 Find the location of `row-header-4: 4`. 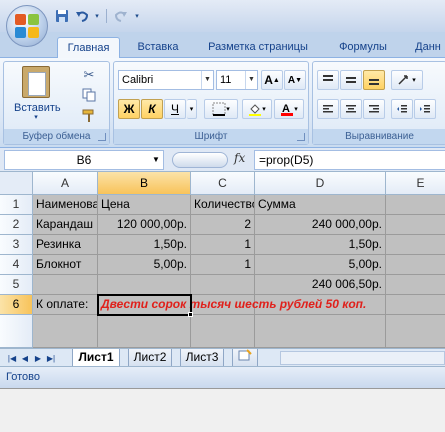

row-header-4: 4 is located at coordinates (16, 265).